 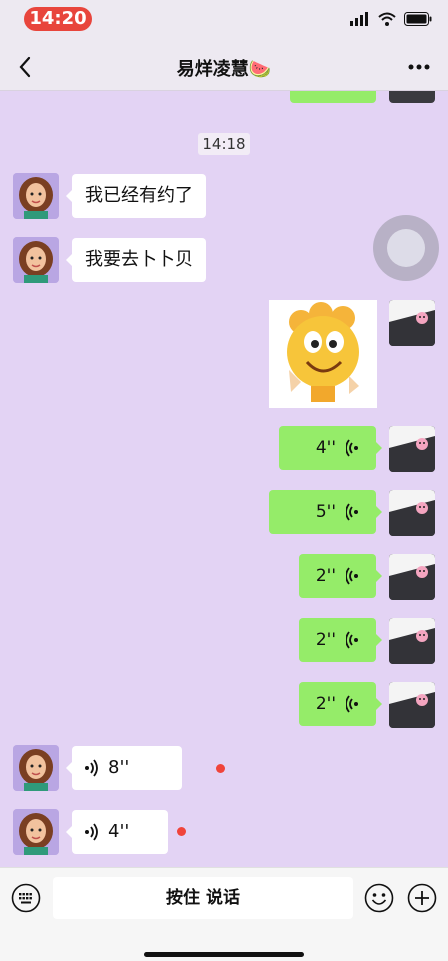 What do you see at coordinates (224, 144) in the screenshot?
I see `message-timestamp: 14:18` at bounding box center [224, 144].